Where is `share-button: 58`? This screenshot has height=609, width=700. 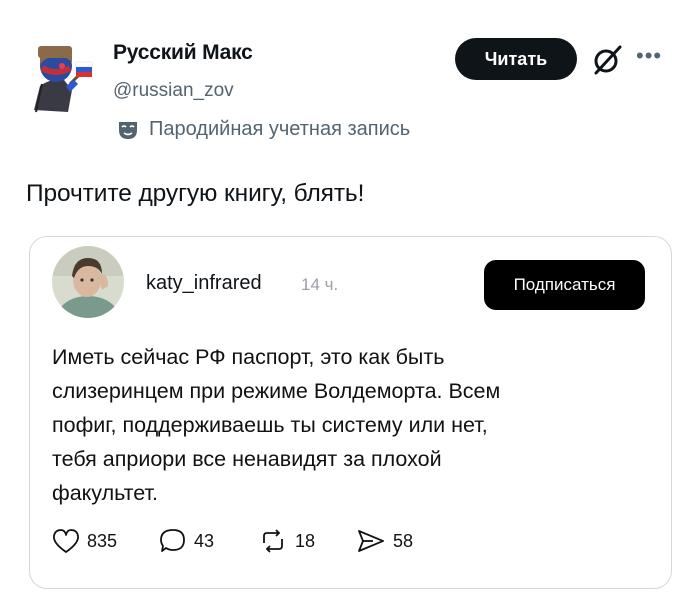 share-button: 58 is located at coordinates (384, 541).